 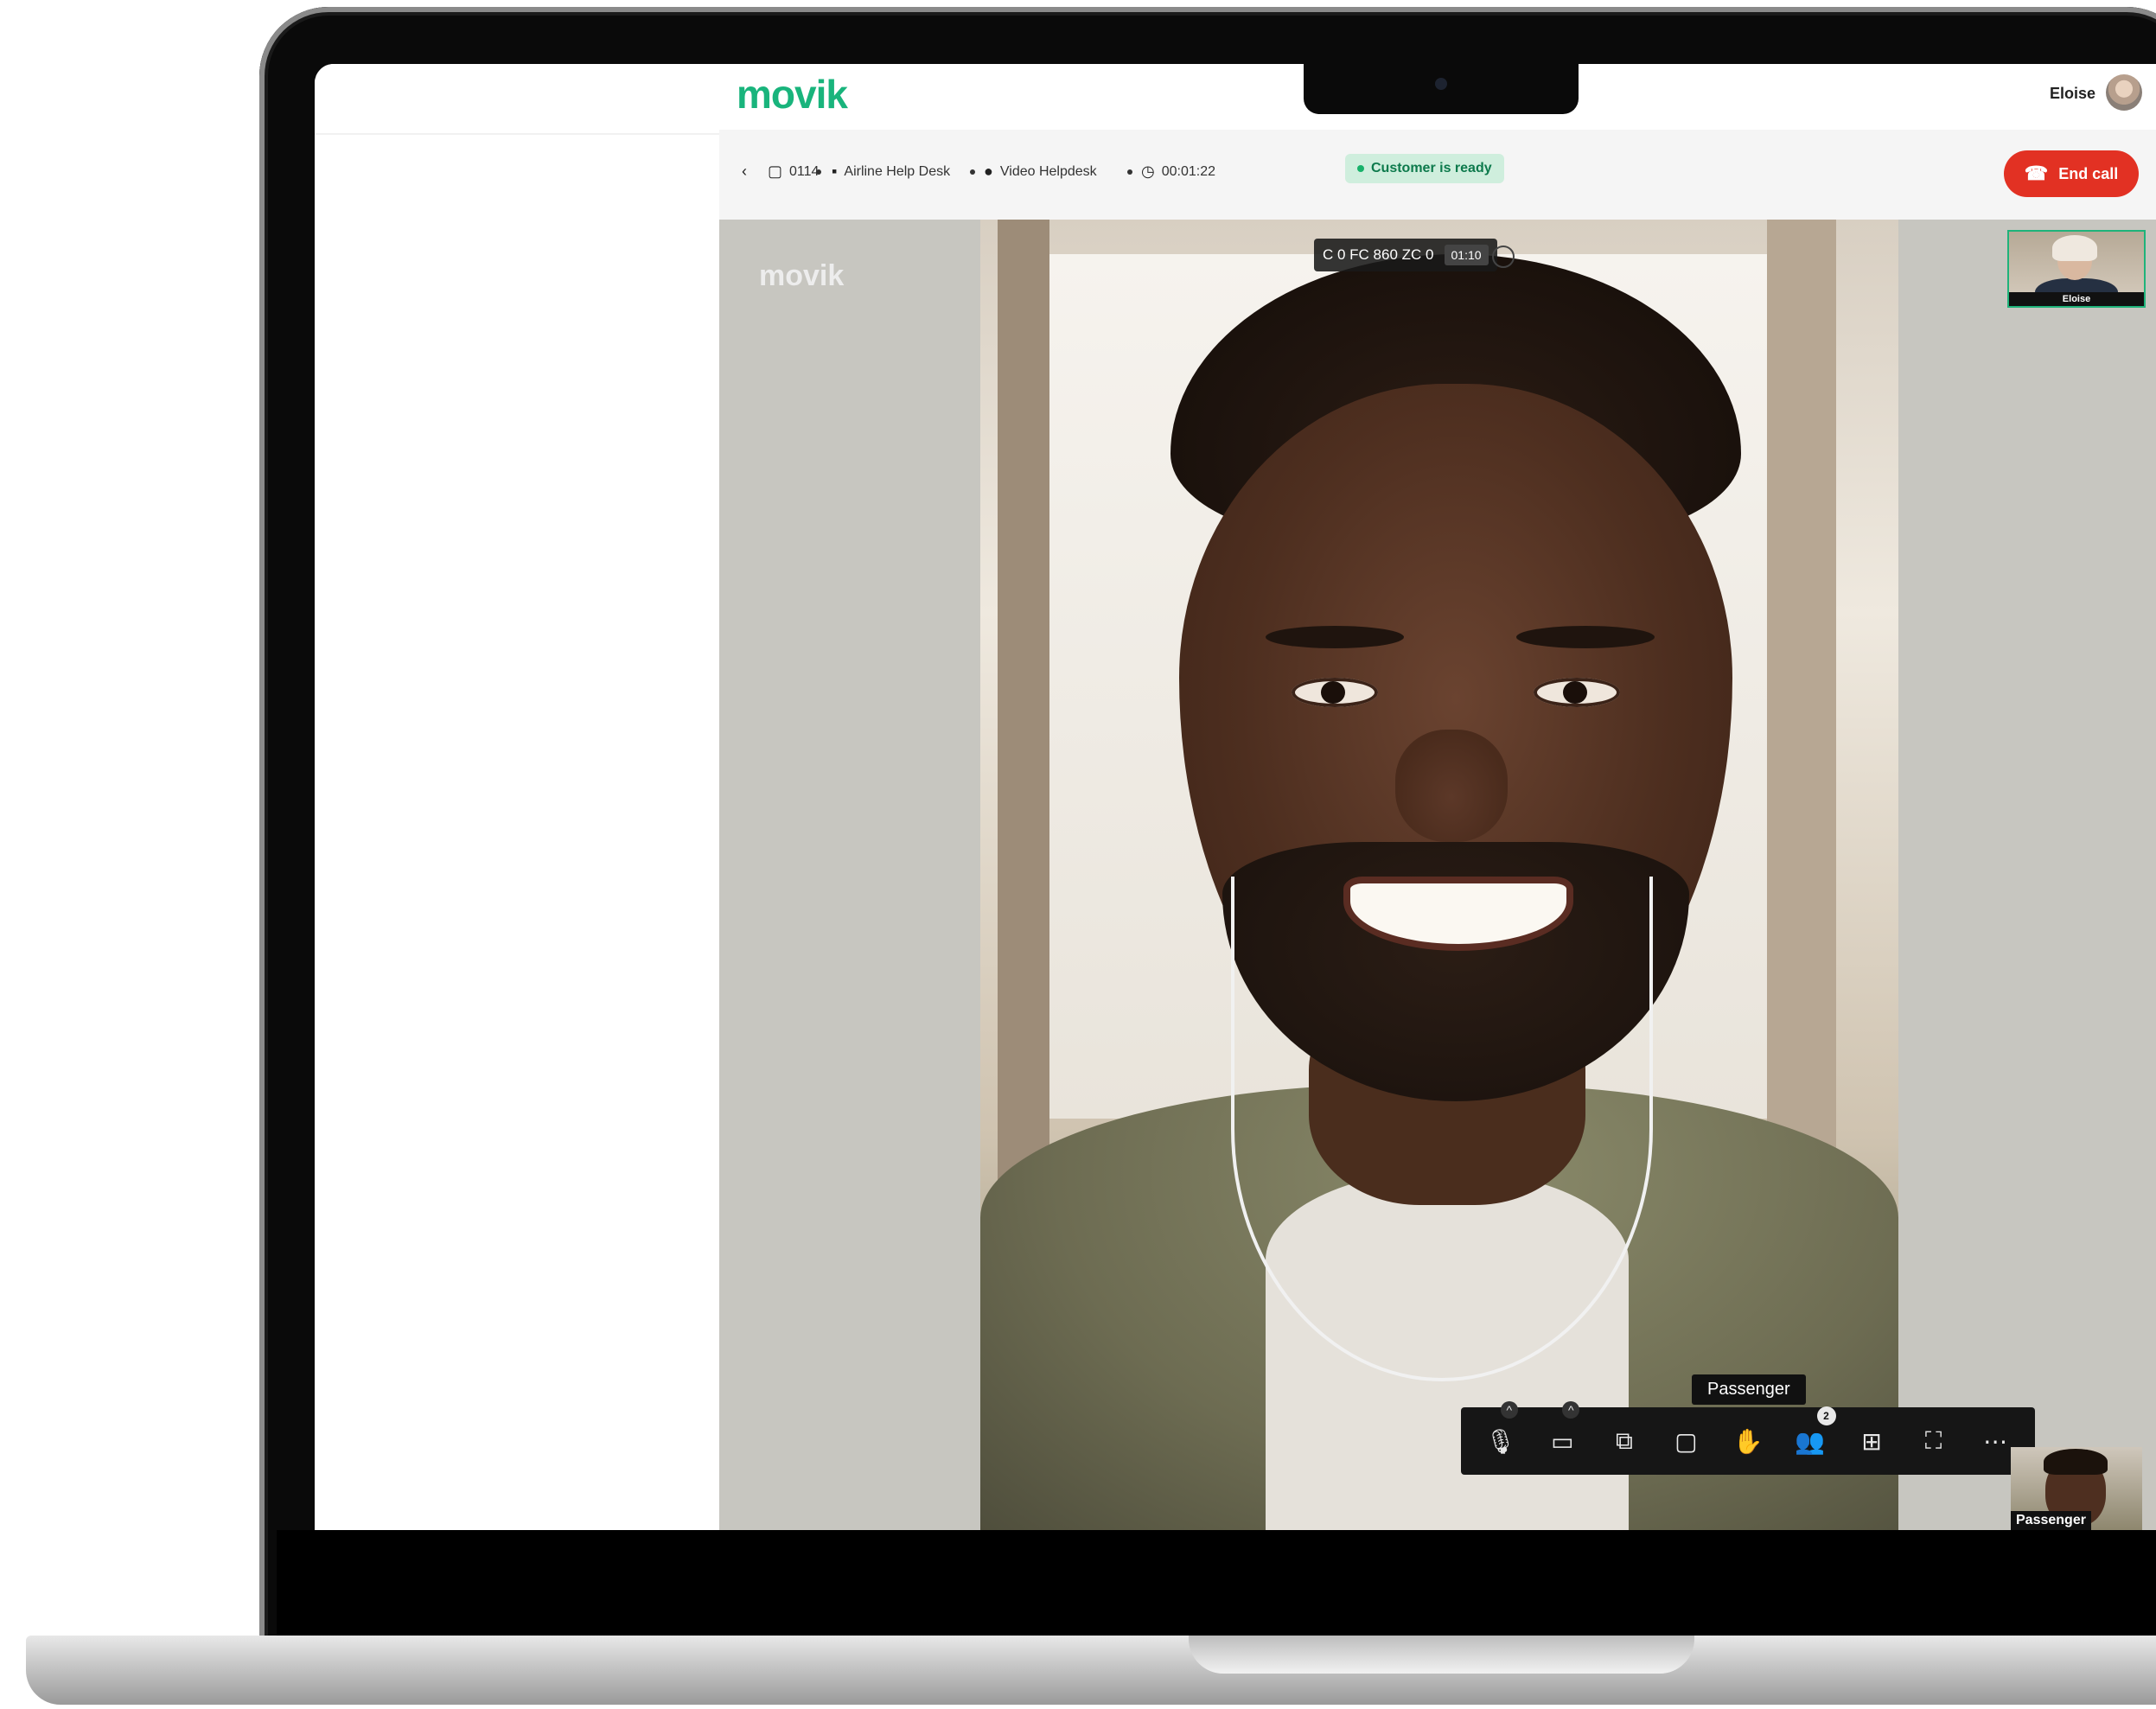 I want to click on passenger-thumb-label: Passenger, so click(x=2051, y=1520).